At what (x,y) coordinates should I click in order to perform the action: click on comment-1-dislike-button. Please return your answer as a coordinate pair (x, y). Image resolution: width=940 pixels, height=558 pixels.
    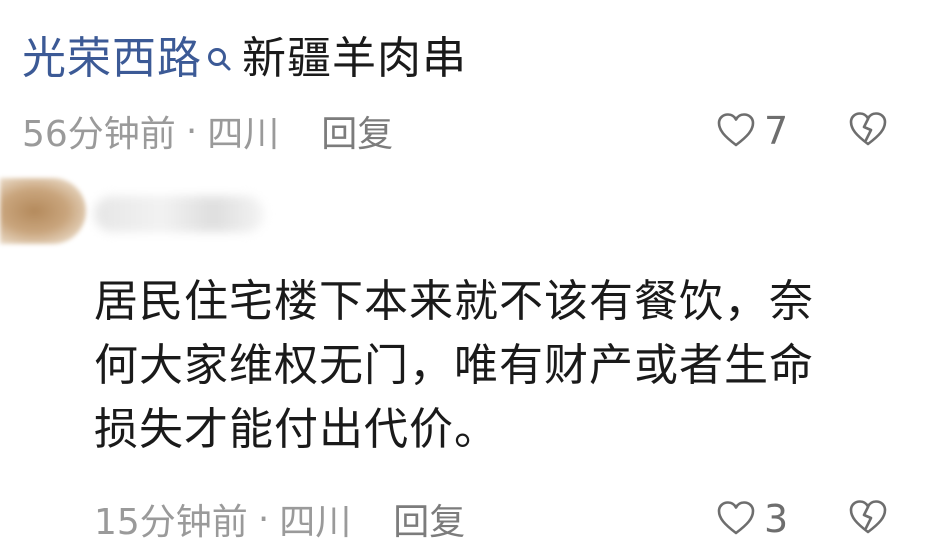
    Looking at the image, I should click on (868, 132).